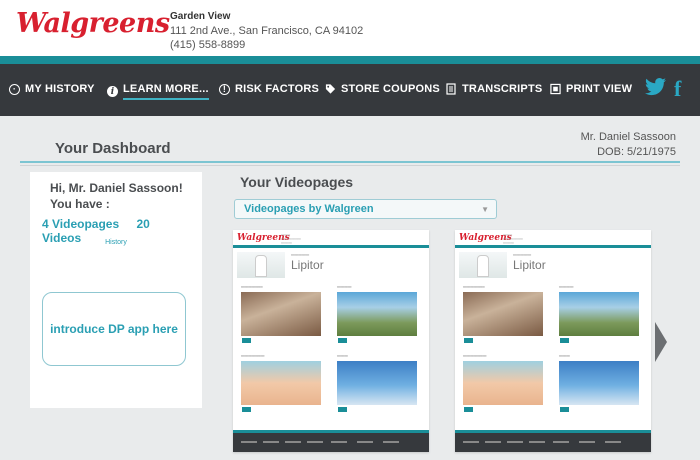  Describe the element at coordinates (628, 145) in the screenshot. I see `user-info: Mr. Daniel Sassoon DOB: 5/21/1975` at that location.